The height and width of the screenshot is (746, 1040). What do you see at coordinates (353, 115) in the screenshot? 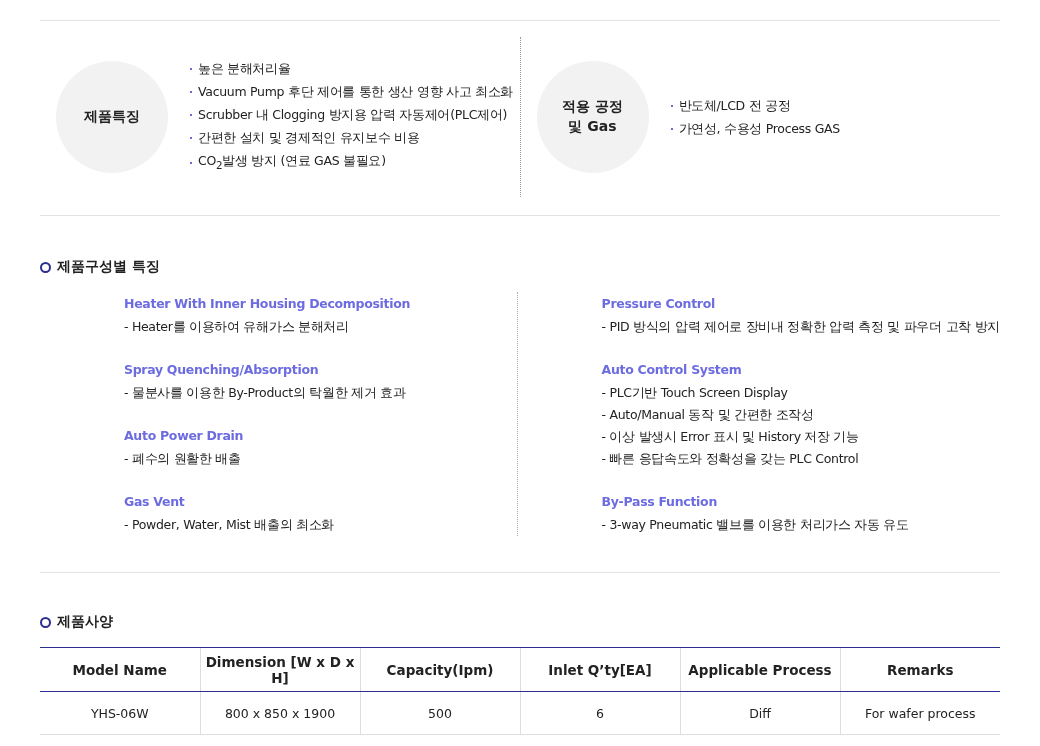
I see `feature-text: Scrubber 내 Clogging 방지용 압력 자동제어(PLC제어)` at bounding box center [353, 115].